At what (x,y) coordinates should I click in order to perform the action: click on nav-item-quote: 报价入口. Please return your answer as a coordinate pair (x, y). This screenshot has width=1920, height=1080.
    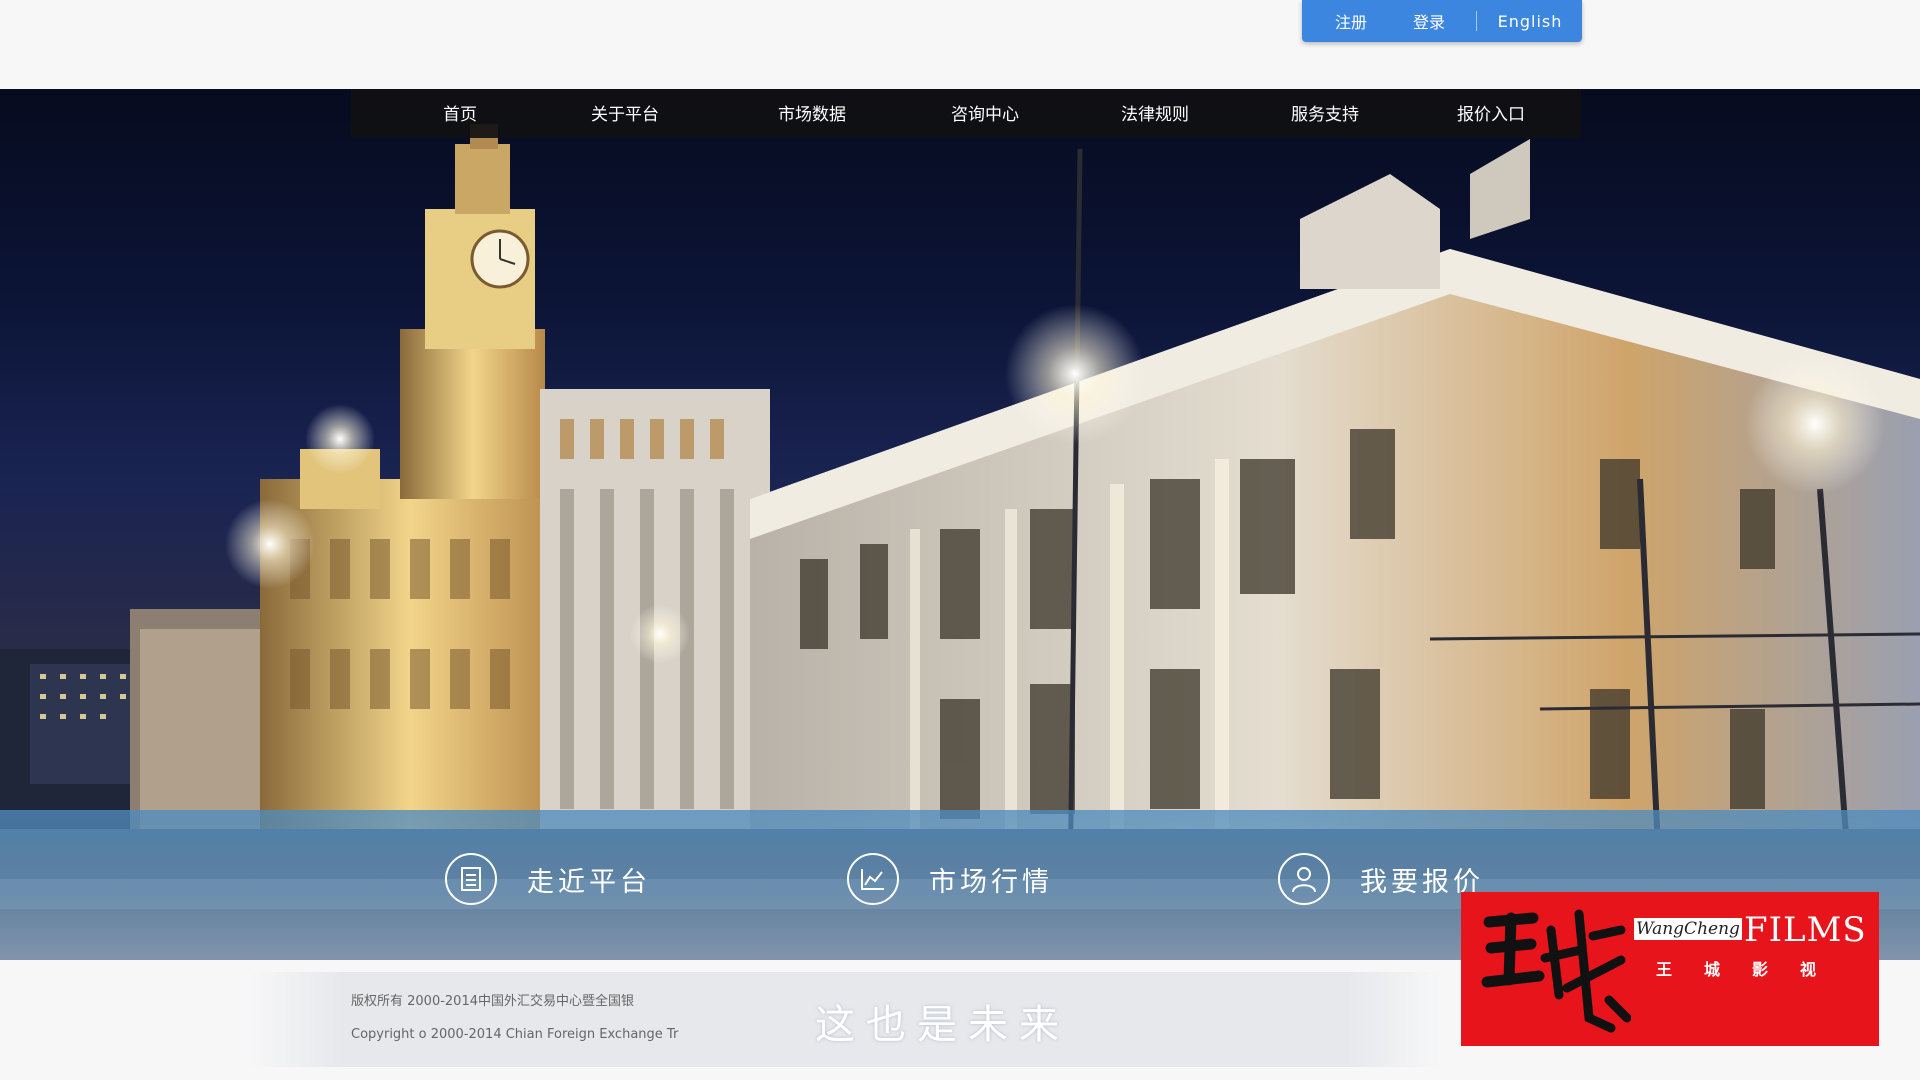
    Looking at the image, I should click on (1491, 113).